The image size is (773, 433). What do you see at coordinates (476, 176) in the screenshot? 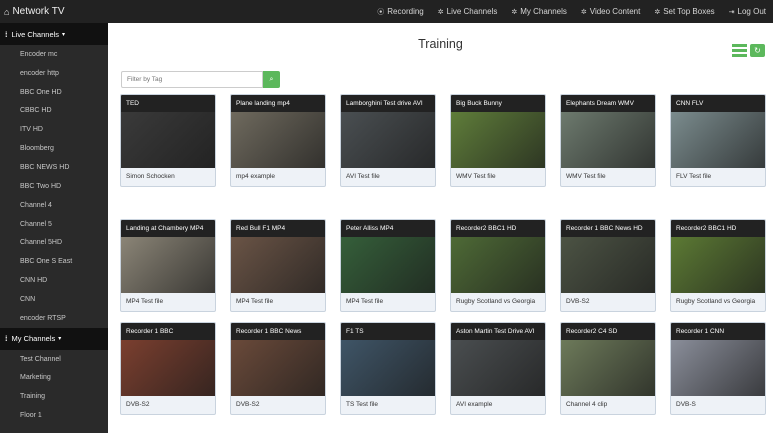
I see `video-card-description: WMV Test file` at bounding box center [476, 176].